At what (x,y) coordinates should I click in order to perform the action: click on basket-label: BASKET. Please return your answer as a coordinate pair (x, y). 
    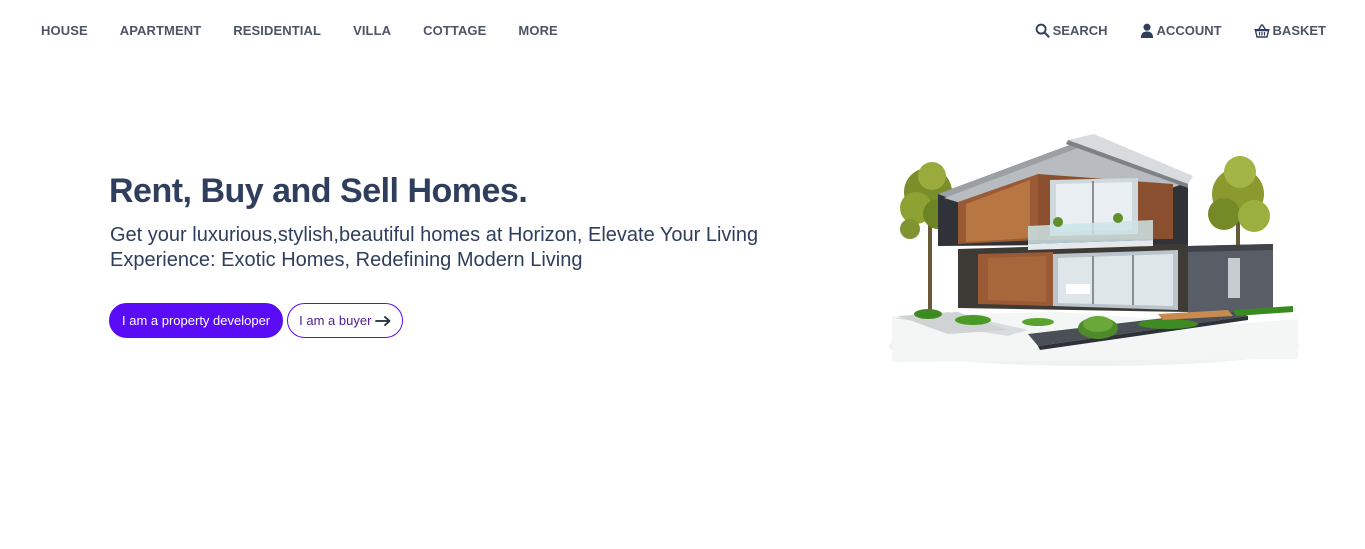
    Looking at the image, I should click on (1299, 30).